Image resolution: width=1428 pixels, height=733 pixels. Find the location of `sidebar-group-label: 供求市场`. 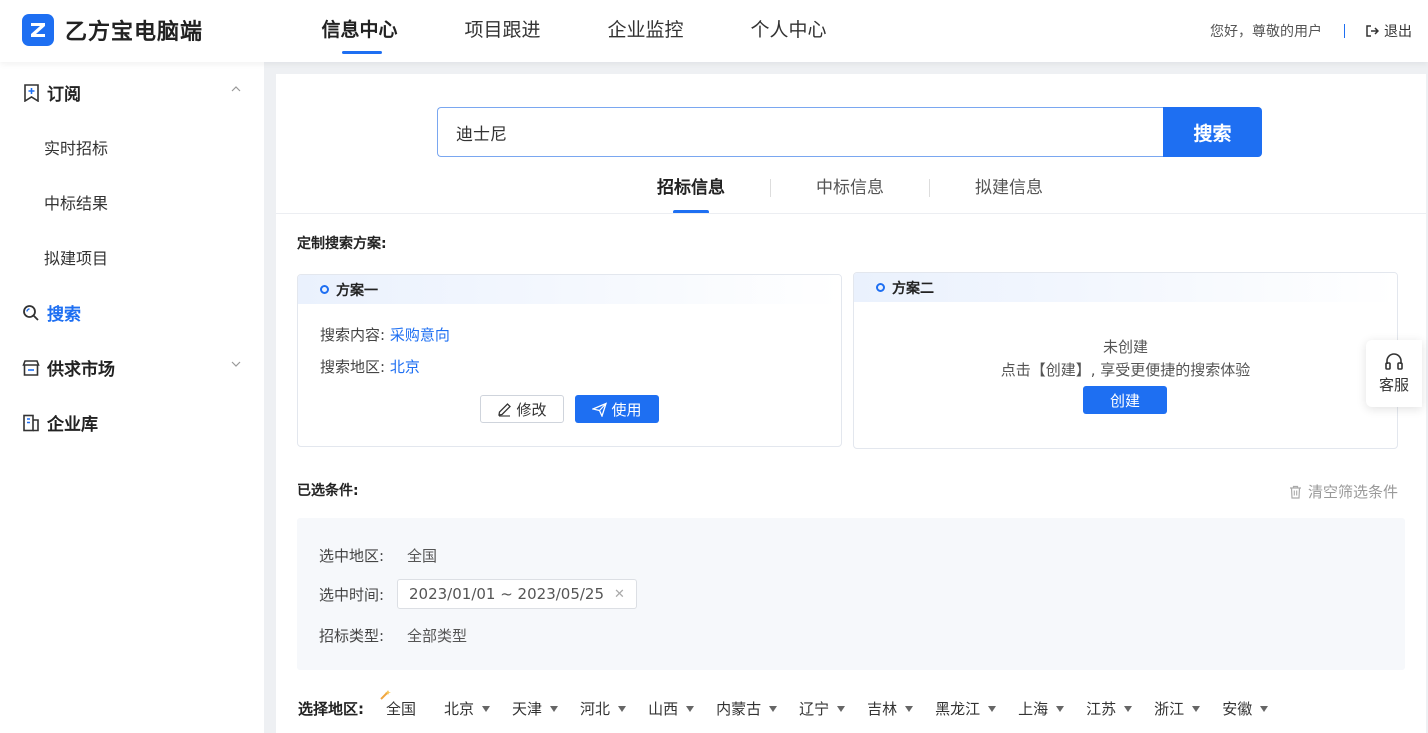

sidebar-group-label: 供求市场 is located at coordinates (81, 370).